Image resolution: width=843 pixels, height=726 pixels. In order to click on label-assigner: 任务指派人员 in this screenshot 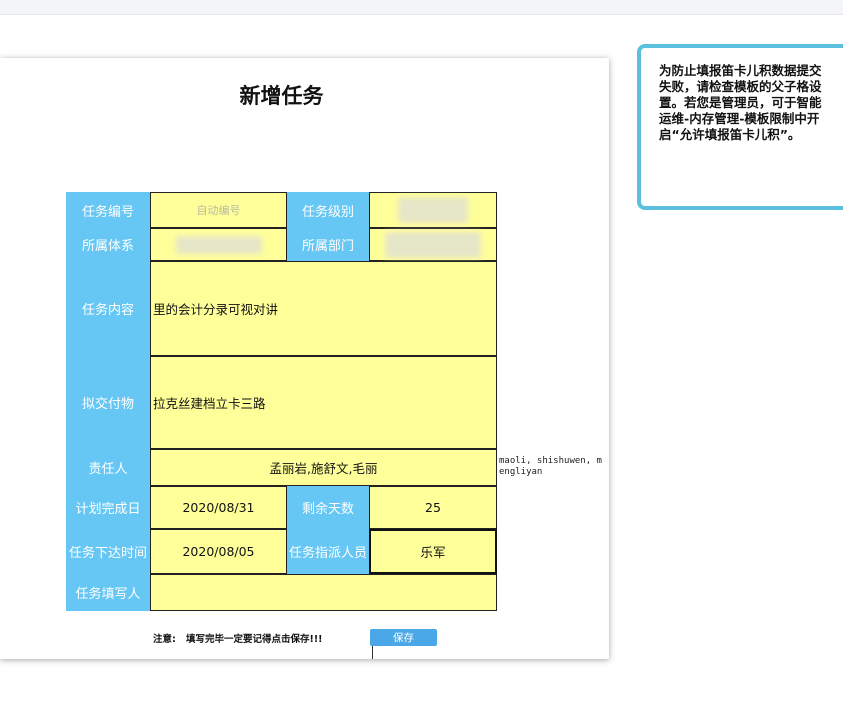, I will do `click(328, 551)`.